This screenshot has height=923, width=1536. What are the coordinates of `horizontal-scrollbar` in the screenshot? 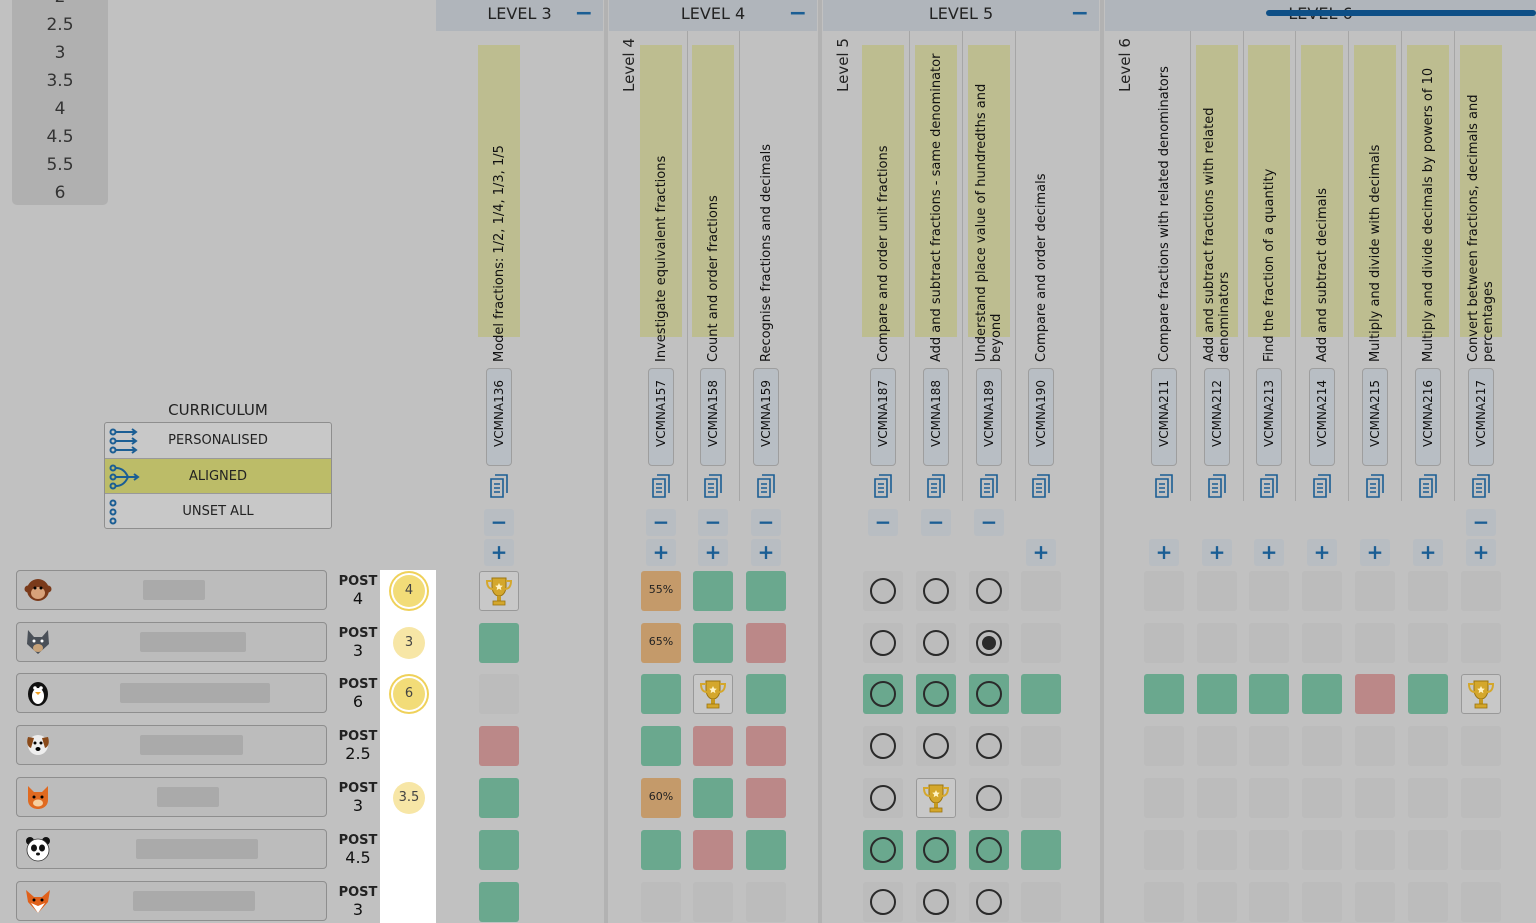 It's located at (1401, 13).